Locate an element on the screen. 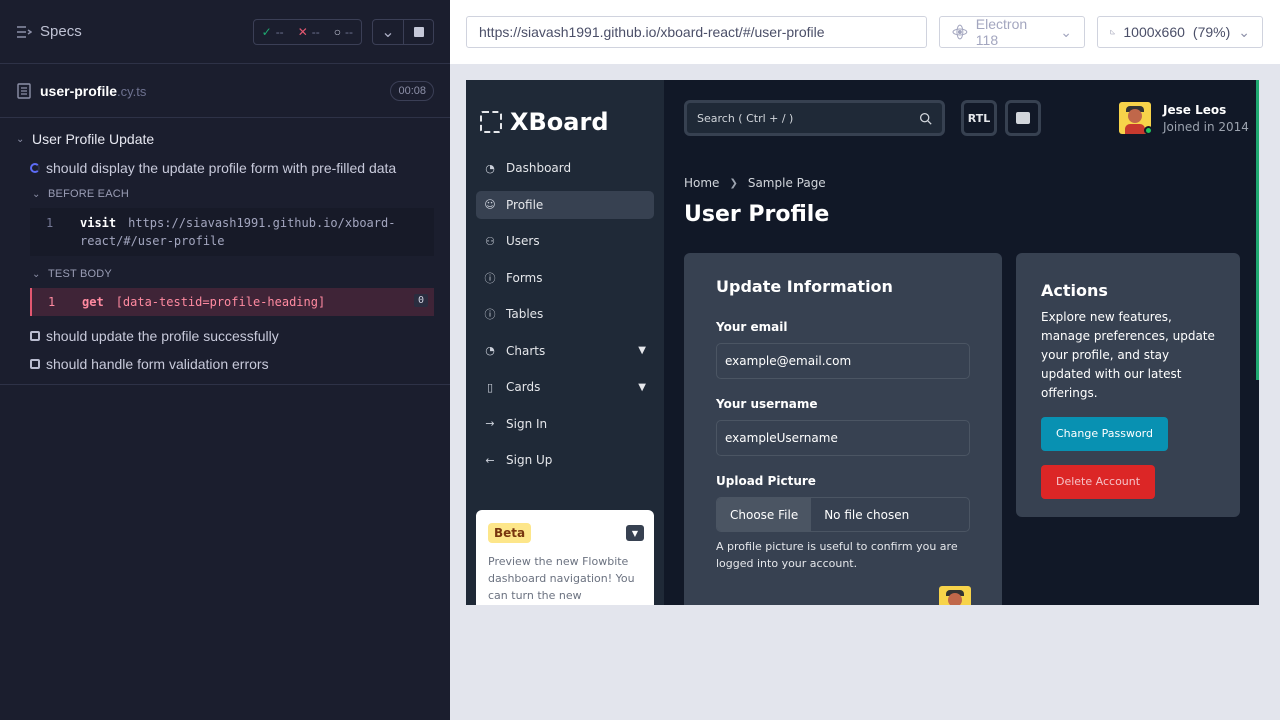 The height and width of the screenshot is (720, 1280). command-line-wrap: react/#/user-profile is located at coordinates (232, 241).